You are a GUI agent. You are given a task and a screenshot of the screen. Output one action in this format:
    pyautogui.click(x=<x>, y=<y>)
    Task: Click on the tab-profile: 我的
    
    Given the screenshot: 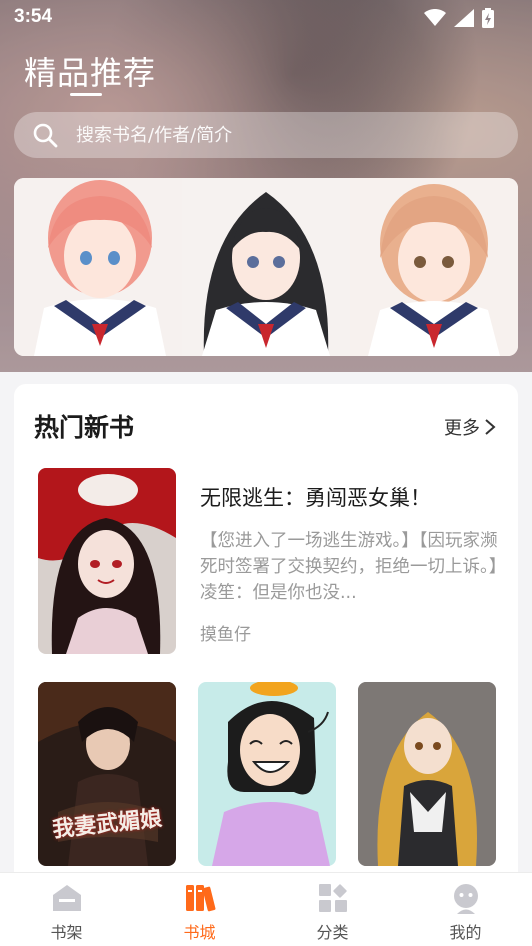 What is the action you would take?
    pyautogui.click(x=465, y=909)
    